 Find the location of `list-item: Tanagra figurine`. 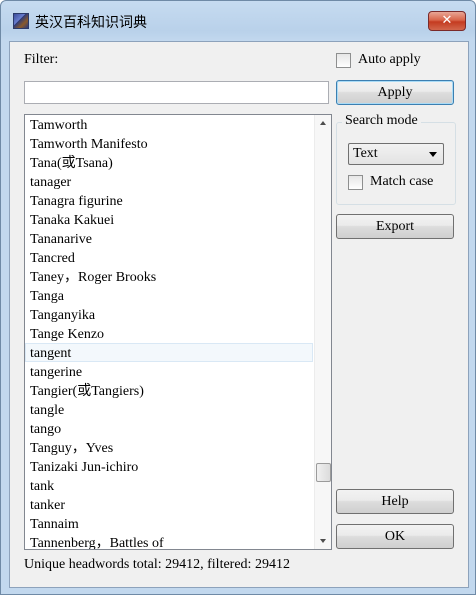

list-item: Tanagra figurine is located at coordinates (169, 200).